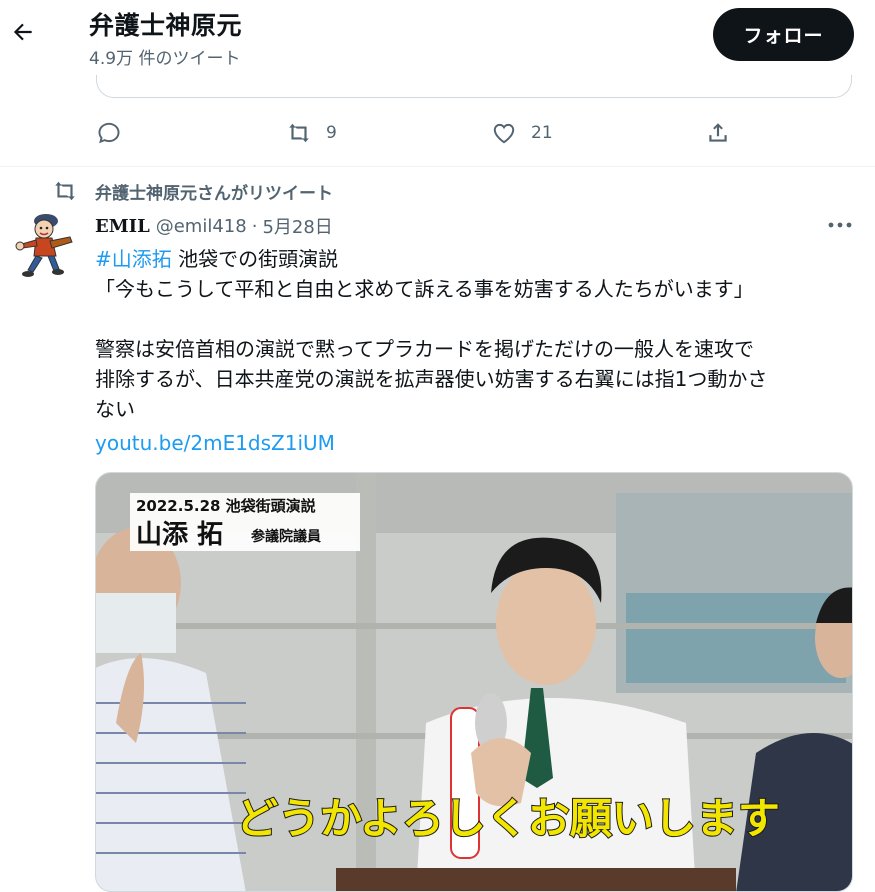 This screenshot has width=875, height=892. What do you see at coordinates (109, 133) in the screenshot?
I see `reply-icon` at bounding box center [109, 133].